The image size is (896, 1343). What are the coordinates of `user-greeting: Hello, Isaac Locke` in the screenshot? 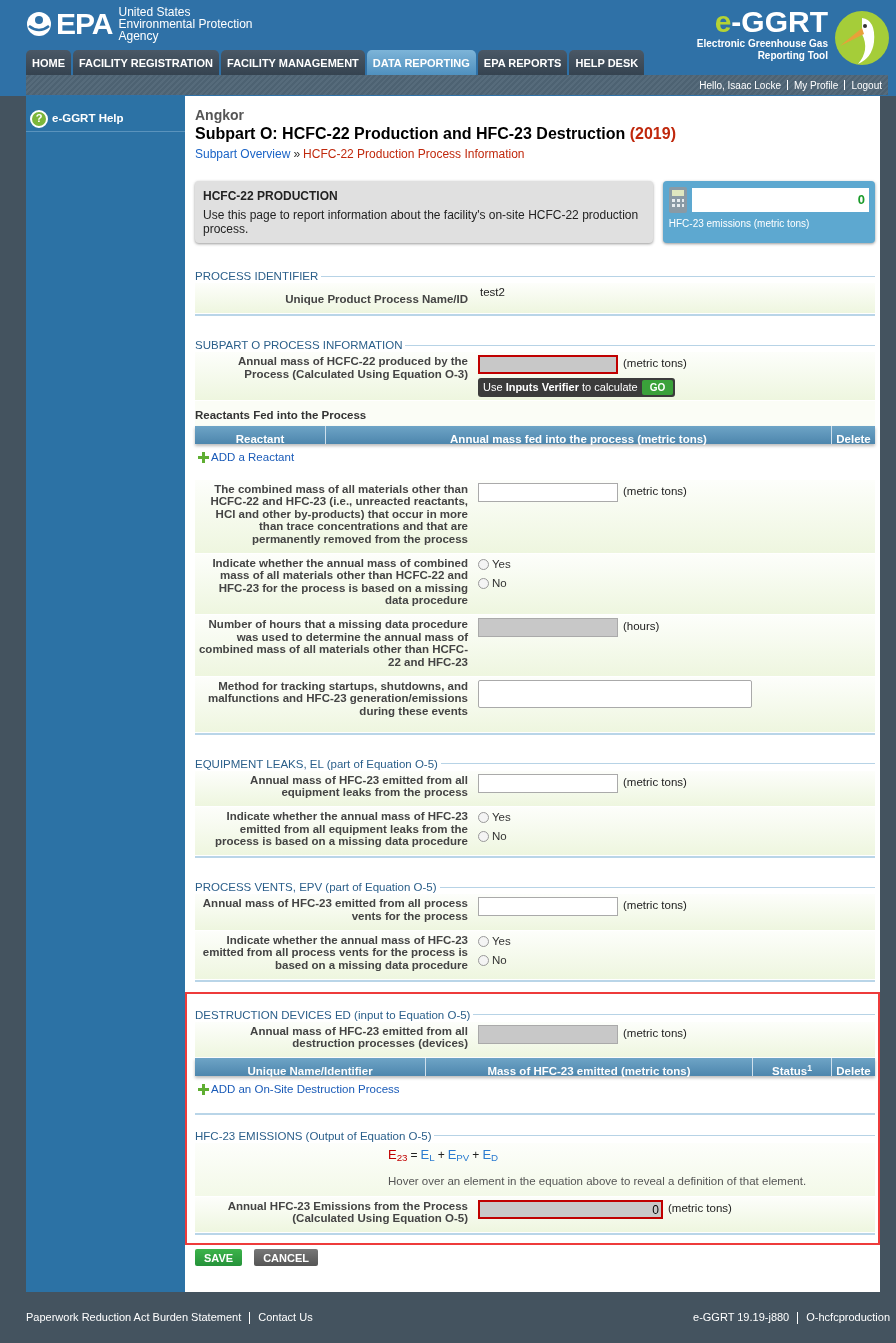 It's located at (740, 85).